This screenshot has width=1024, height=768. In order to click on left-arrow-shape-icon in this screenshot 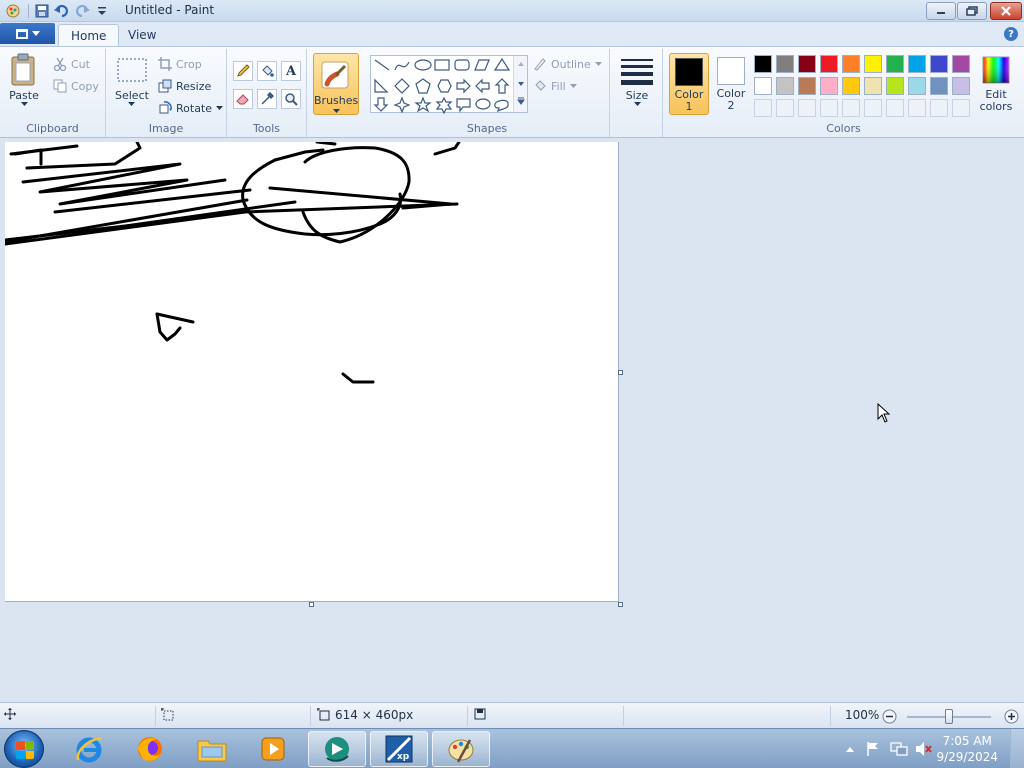, I will do `click(482, 86)`.